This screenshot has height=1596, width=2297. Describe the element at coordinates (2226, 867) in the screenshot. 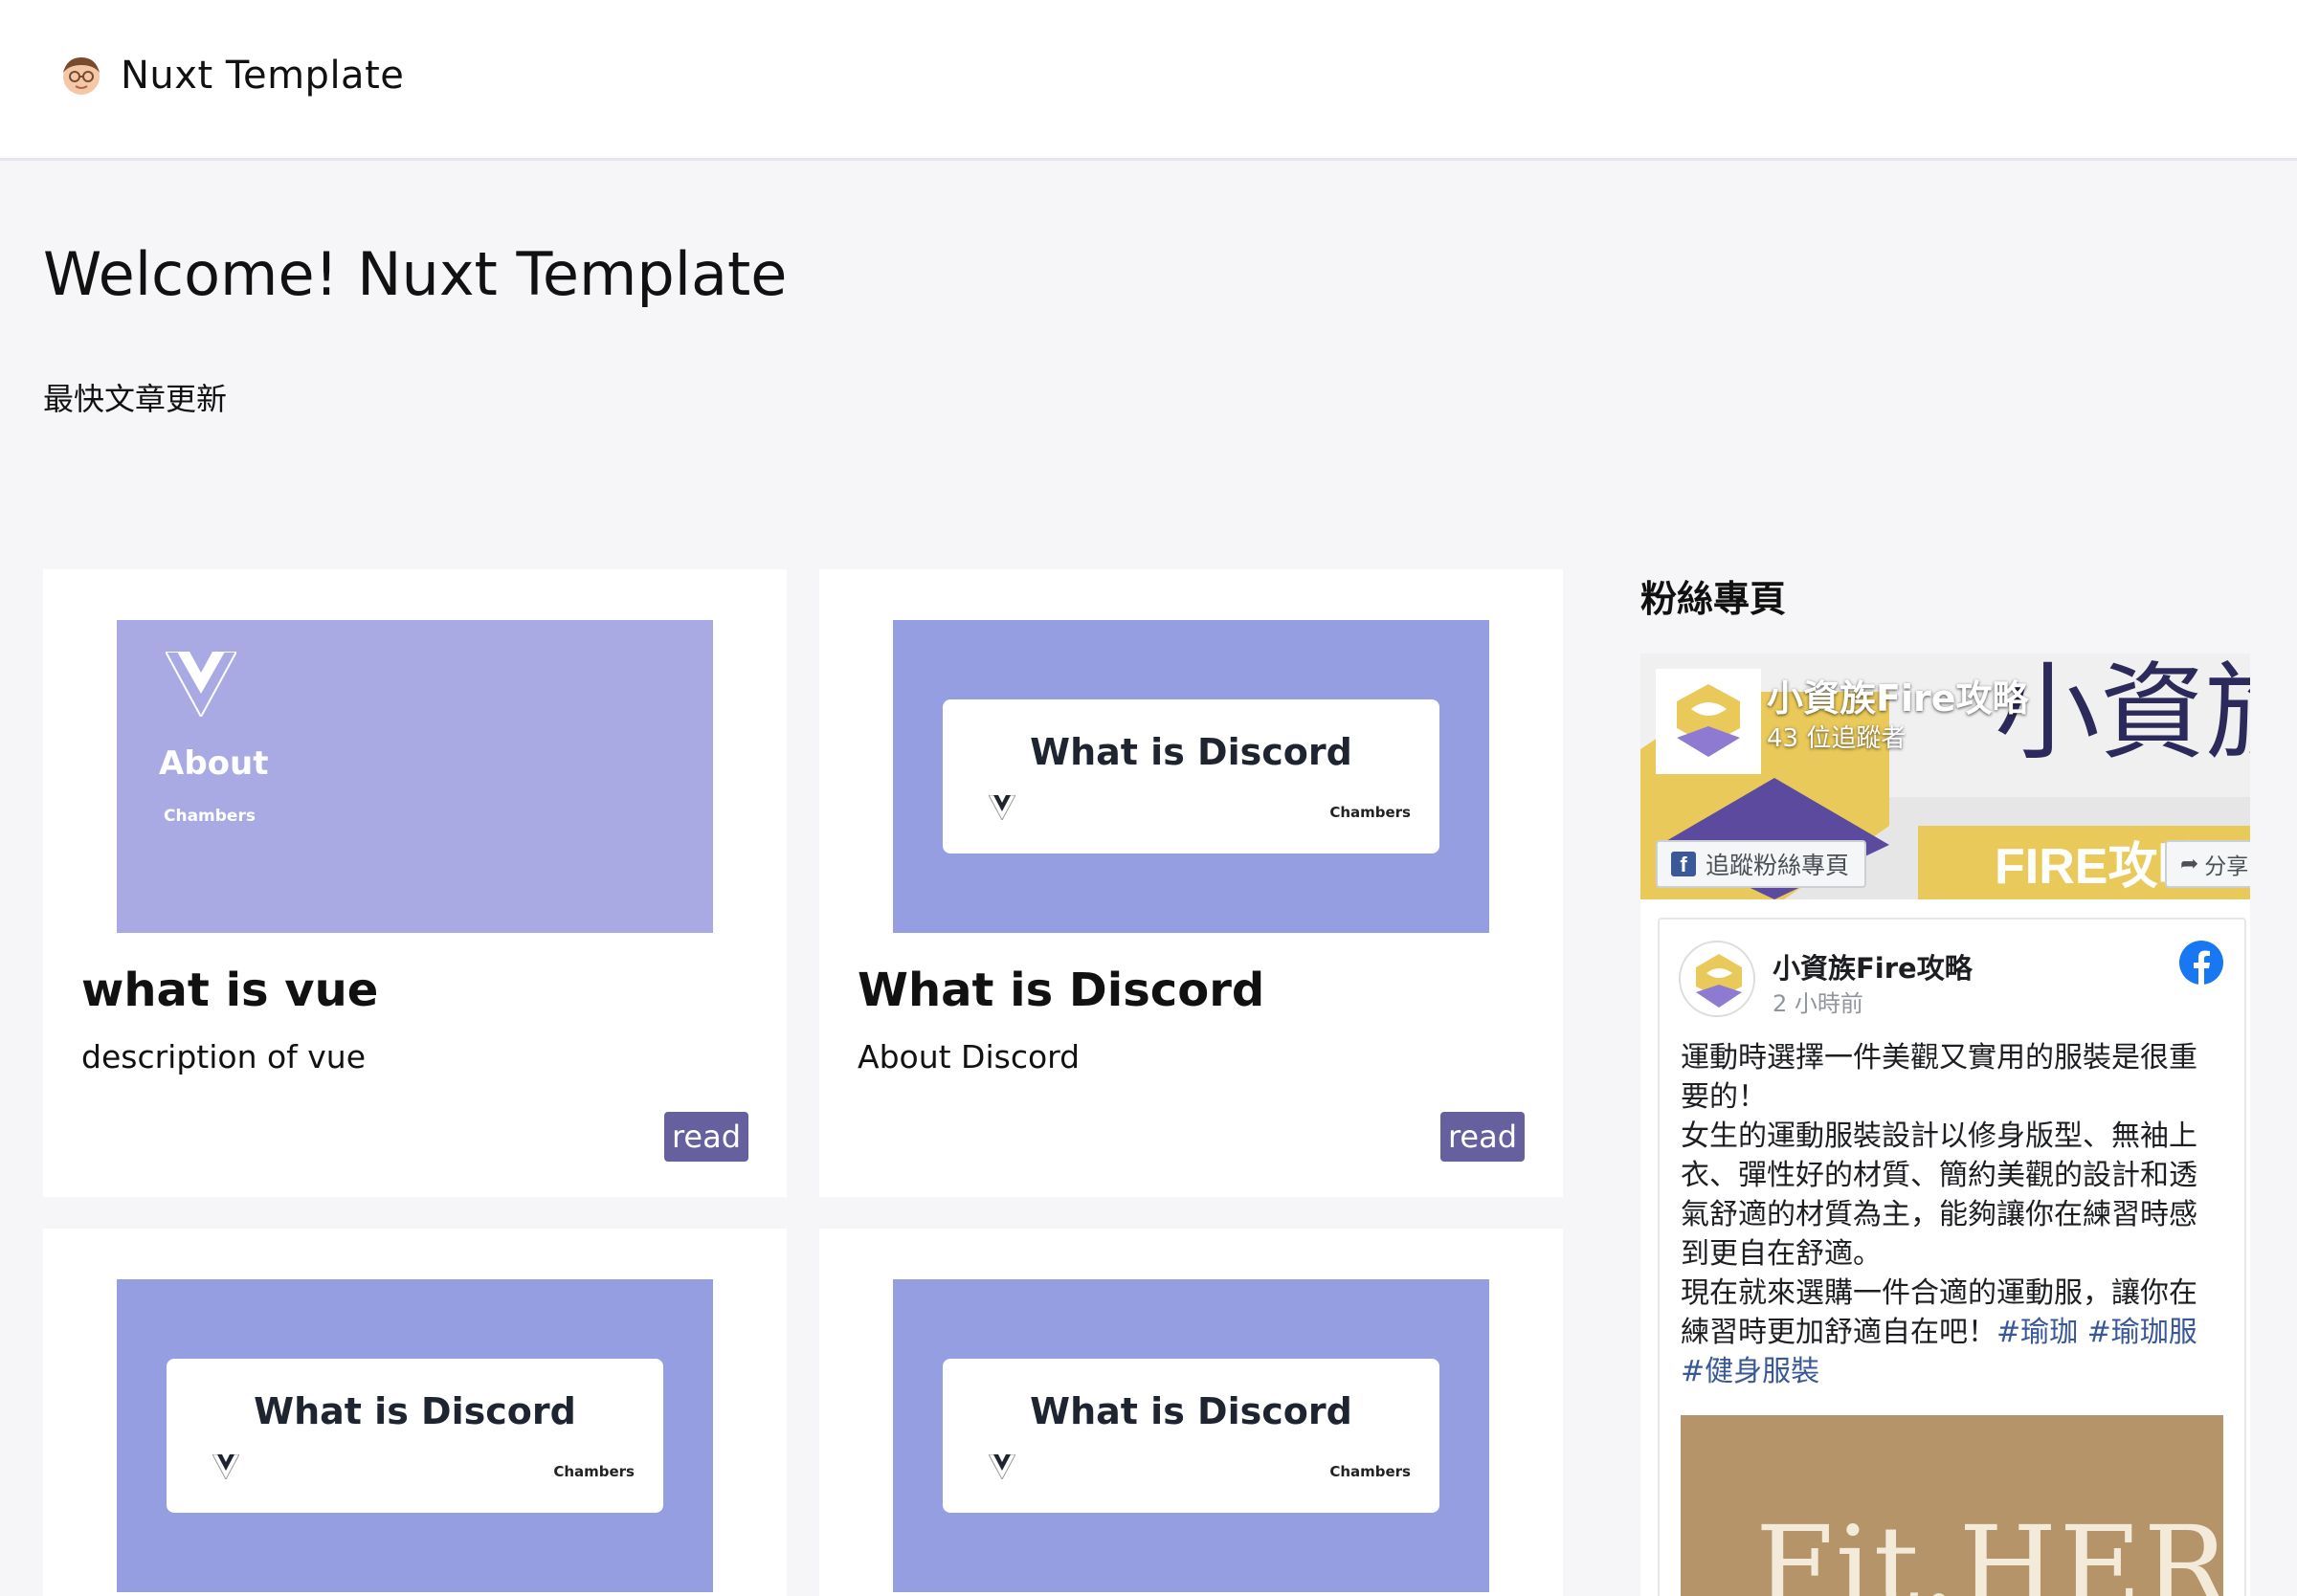

I see `share-label: 分享` at that location.